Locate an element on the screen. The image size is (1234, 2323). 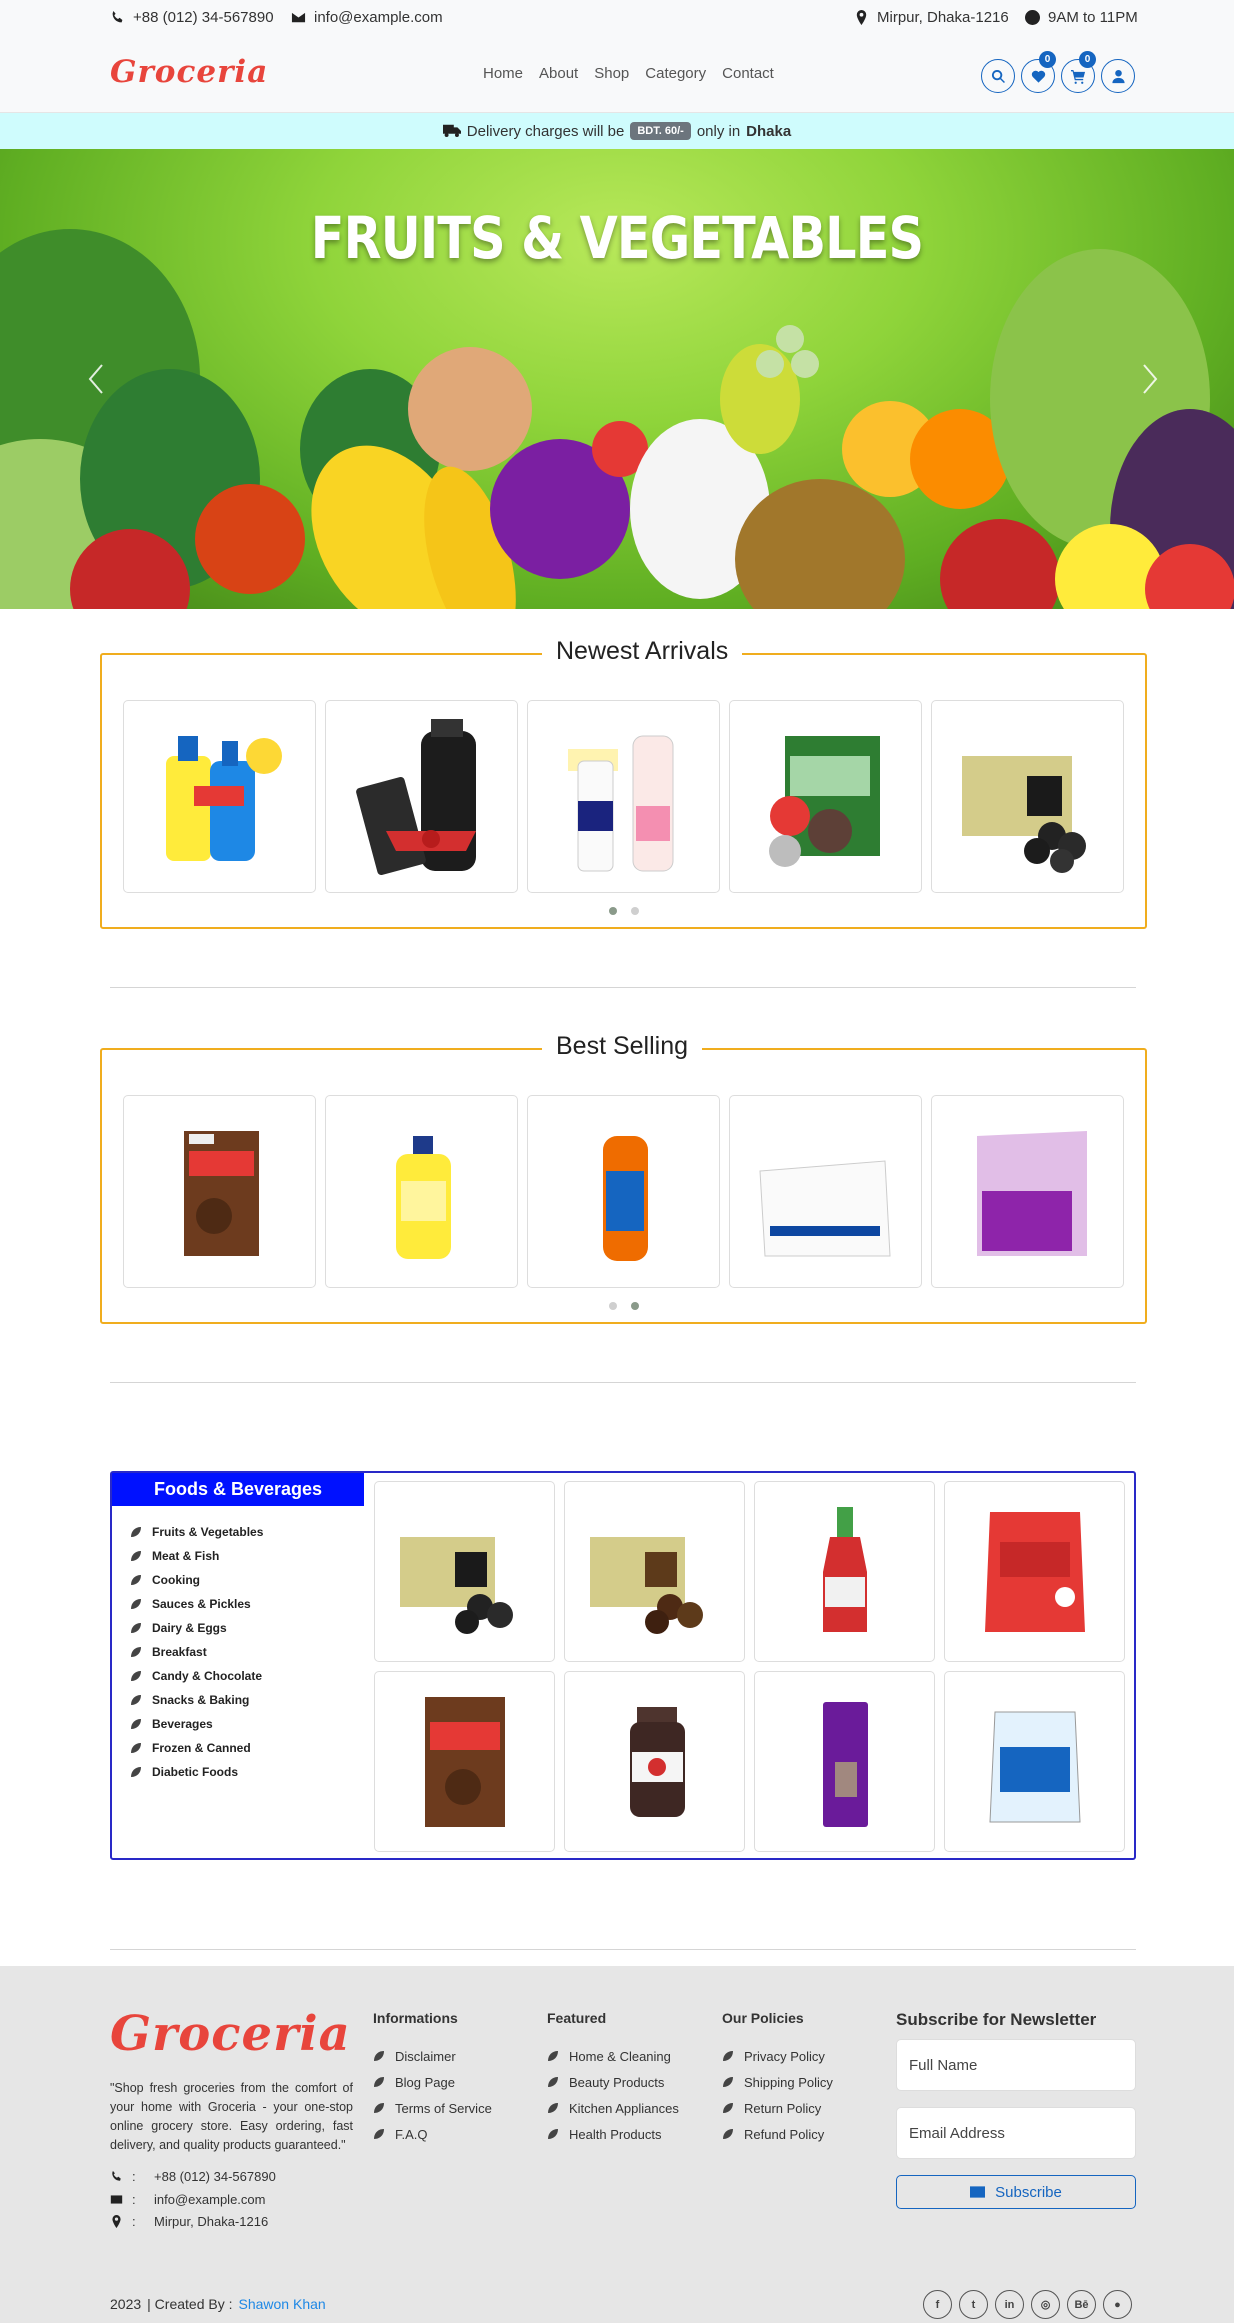
footer-link: Terms of Service is located at coordinates (432, 2108).